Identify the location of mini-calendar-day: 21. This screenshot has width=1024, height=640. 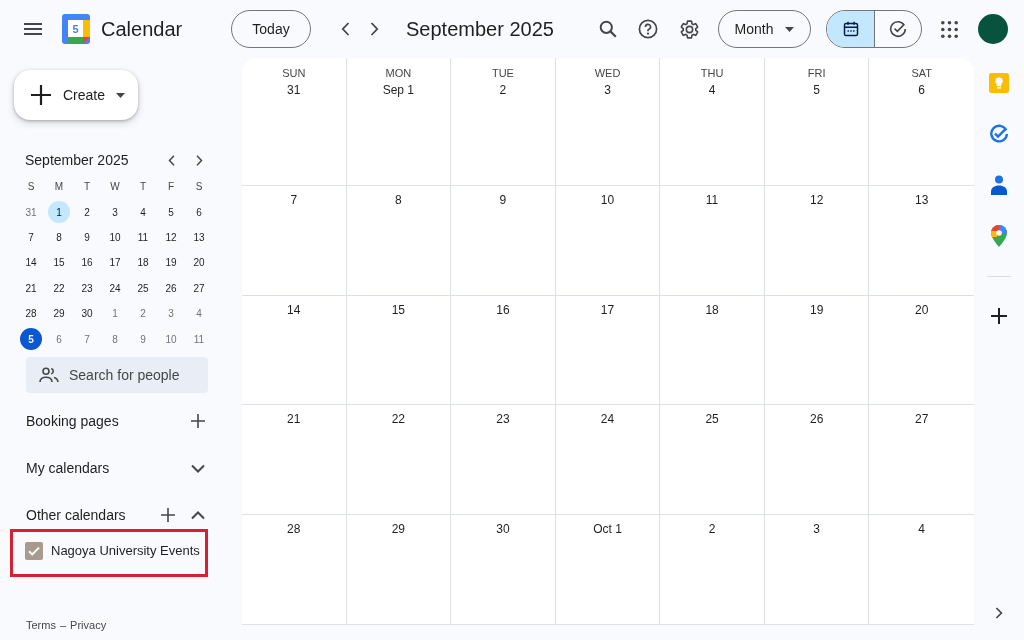
(31, 288).